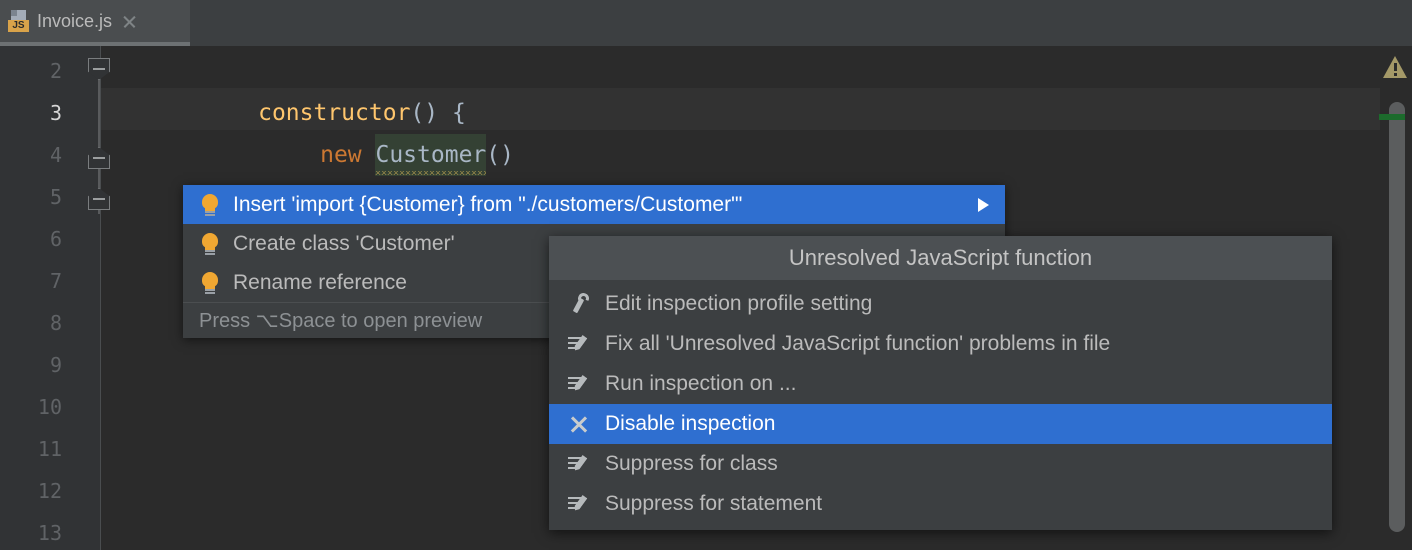 Image resolution: width=1412 pixels, height=550 pixels. Describe the element at coordinates (940, 504) in the screenshot. I see `submenu-item-suppress-for-statement: Suppress for statement` at that location.